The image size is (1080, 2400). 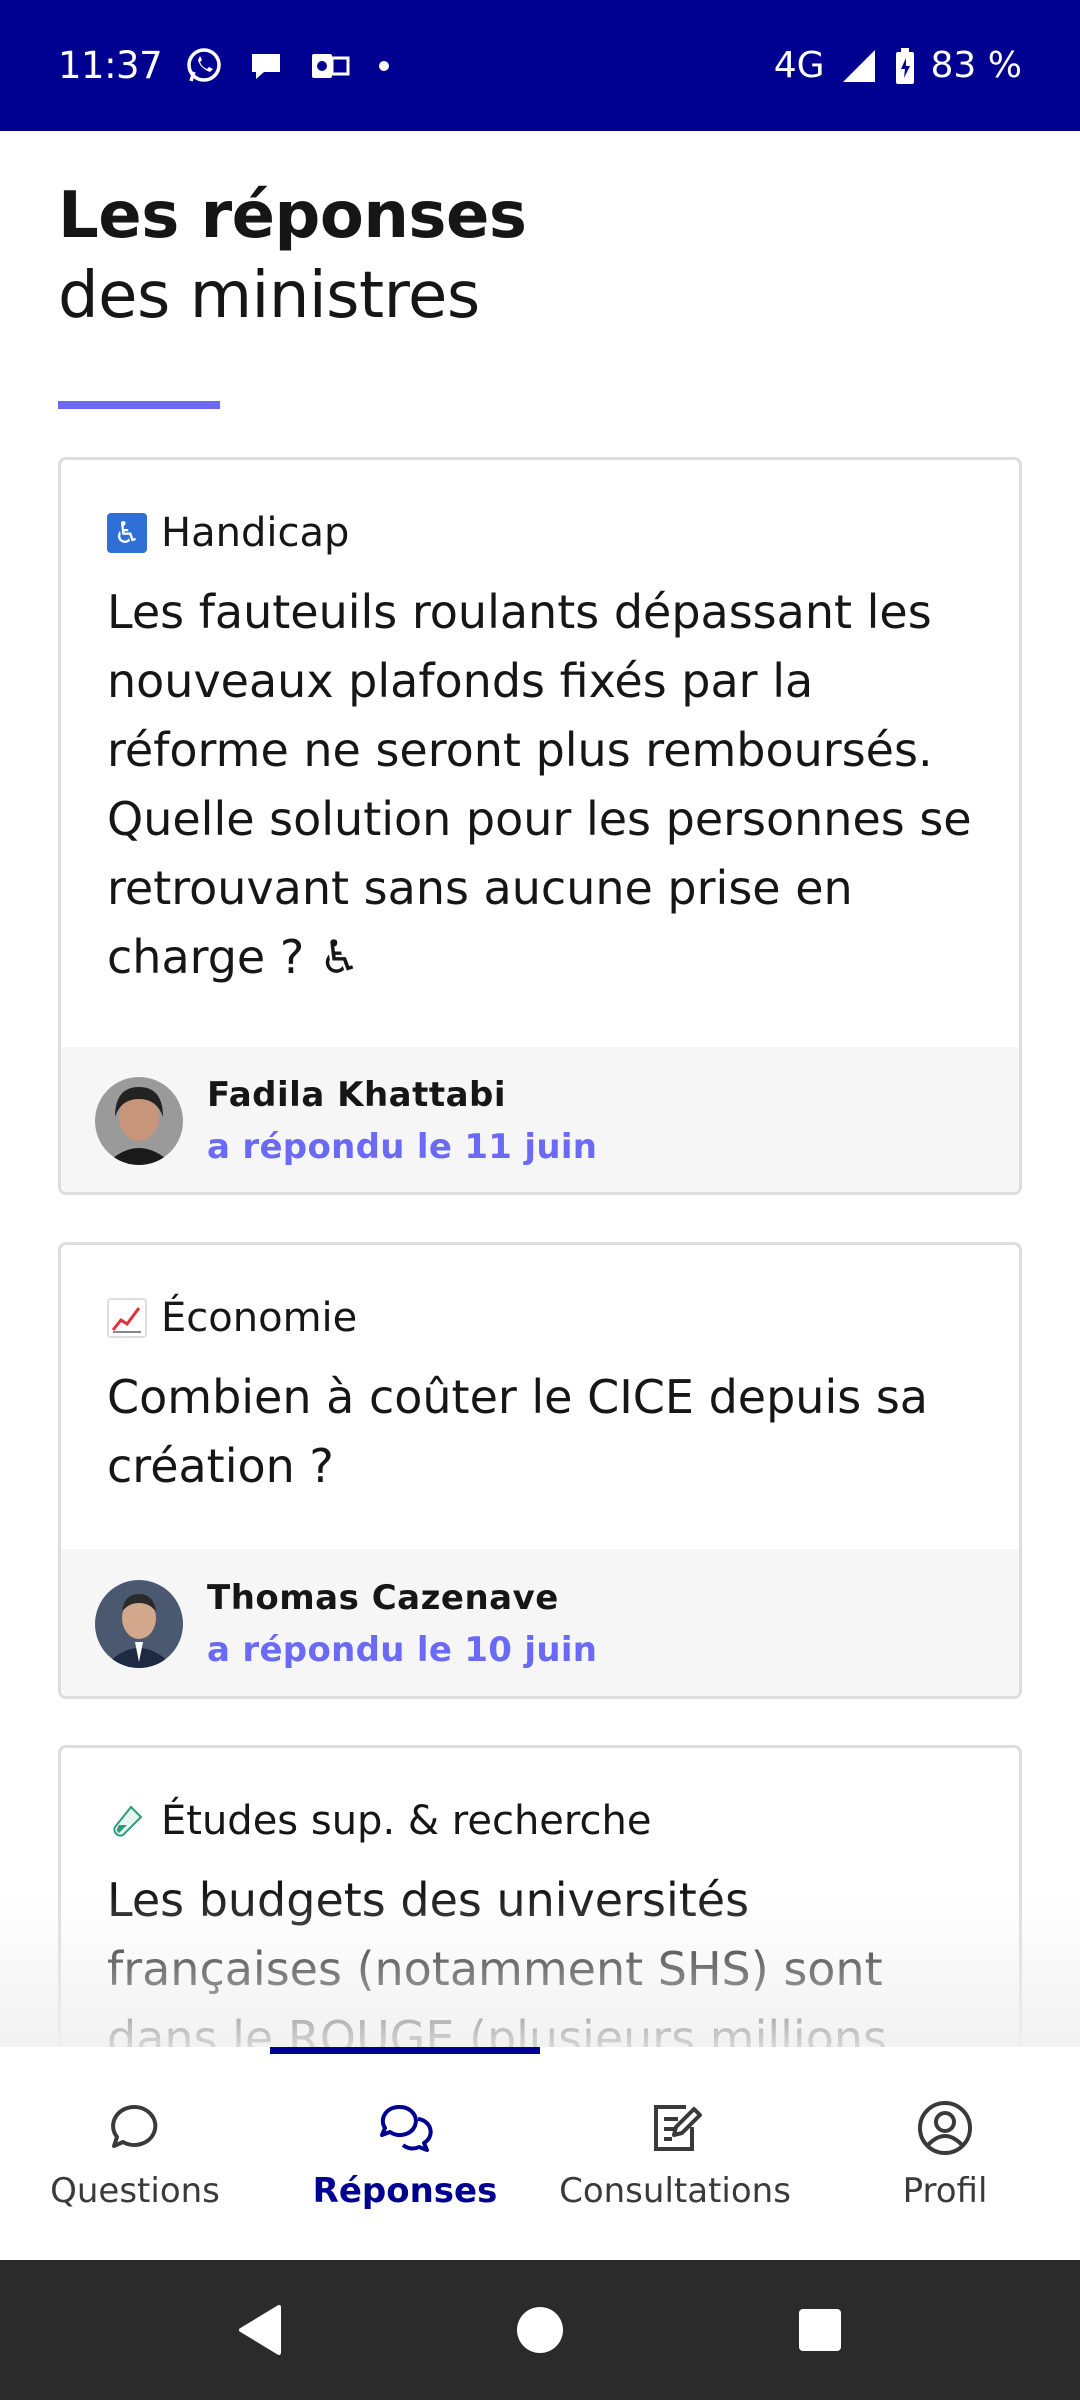 I want to click on whatsapp-icon, so click(x=204, y=66).